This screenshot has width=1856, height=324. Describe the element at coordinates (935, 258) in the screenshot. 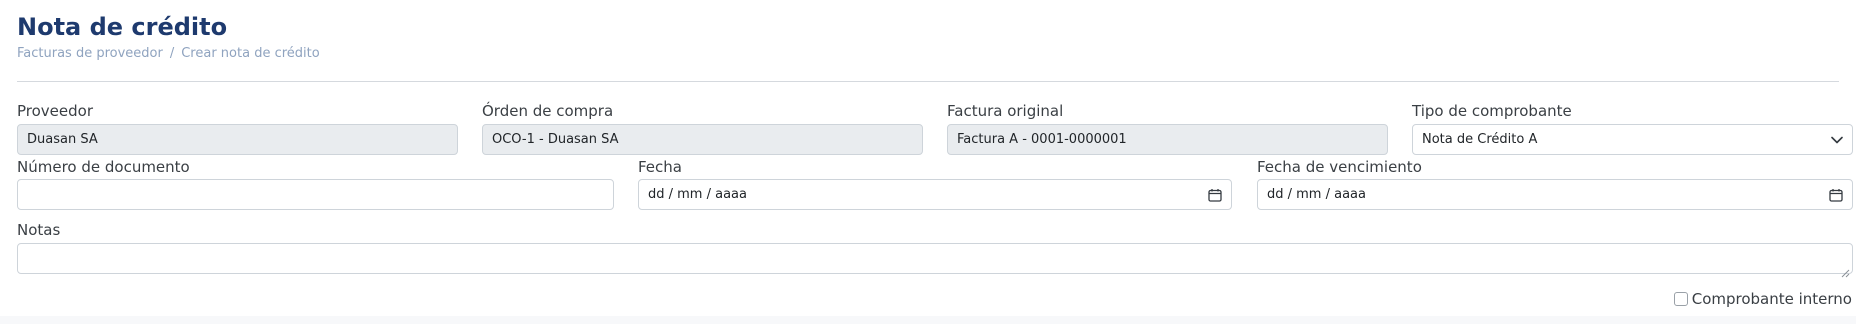

I see `notas-textarea` at that location.